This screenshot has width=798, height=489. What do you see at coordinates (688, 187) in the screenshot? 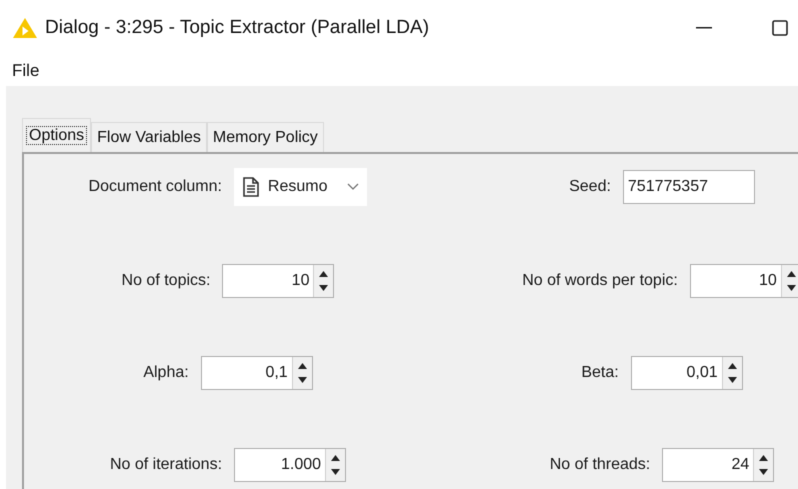
I see `seed-field: 751775357` at bounding box center [688, 187].